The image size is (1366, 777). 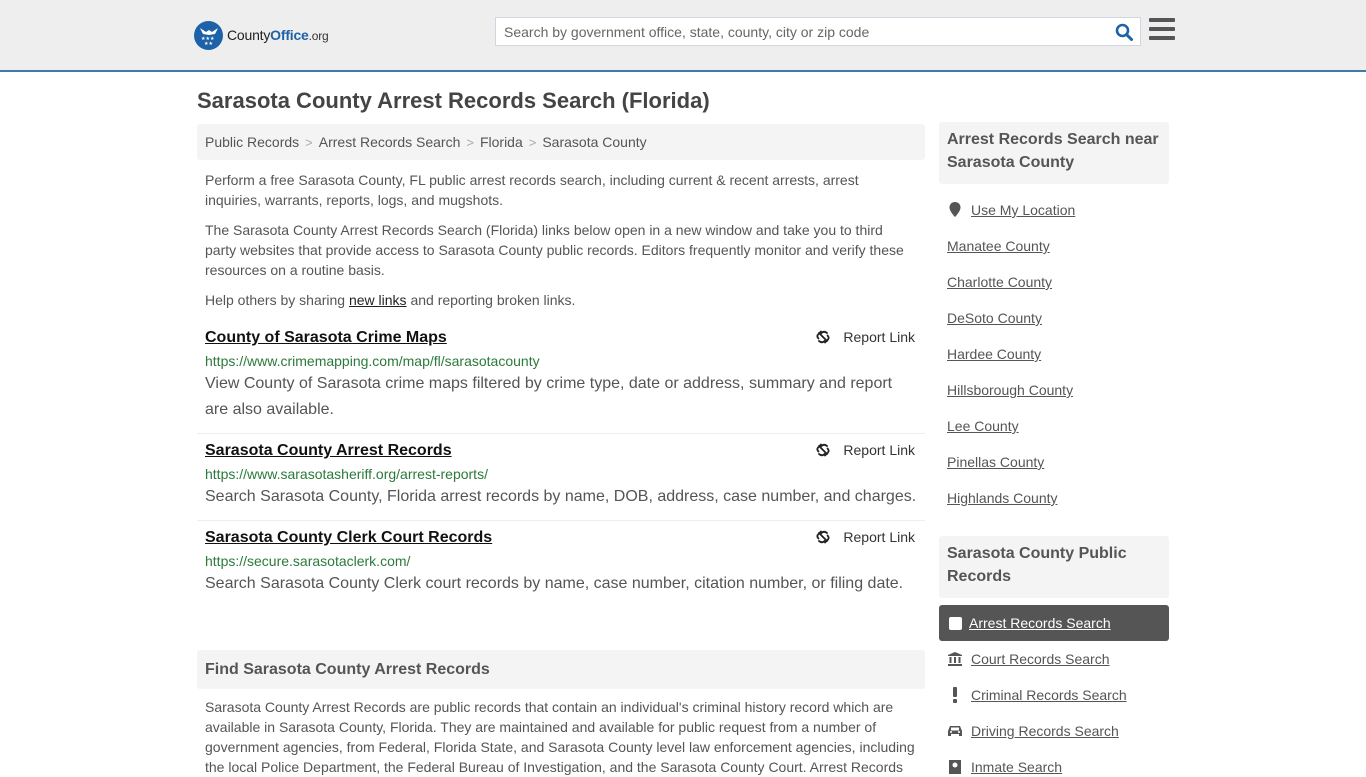 What do you see at coordinates (278, 35) in the screenshot?
I see `logo-text: CountyOffice.org` at bounding box center [278, 35].